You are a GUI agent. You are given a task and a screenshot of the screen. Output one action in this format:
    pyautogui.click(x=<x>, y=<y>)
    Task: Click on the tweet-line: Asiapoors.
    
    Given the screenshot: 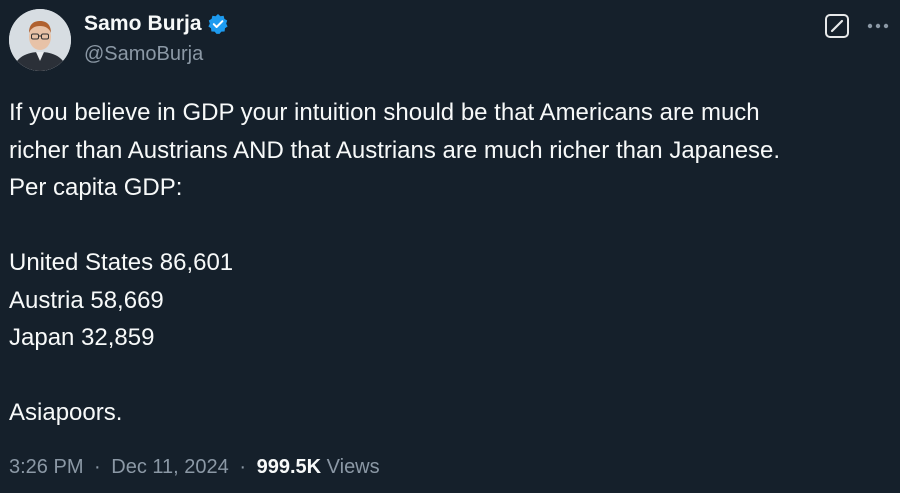 What is the action you would take?
    pyautogui.click(x=66, y=412)
    